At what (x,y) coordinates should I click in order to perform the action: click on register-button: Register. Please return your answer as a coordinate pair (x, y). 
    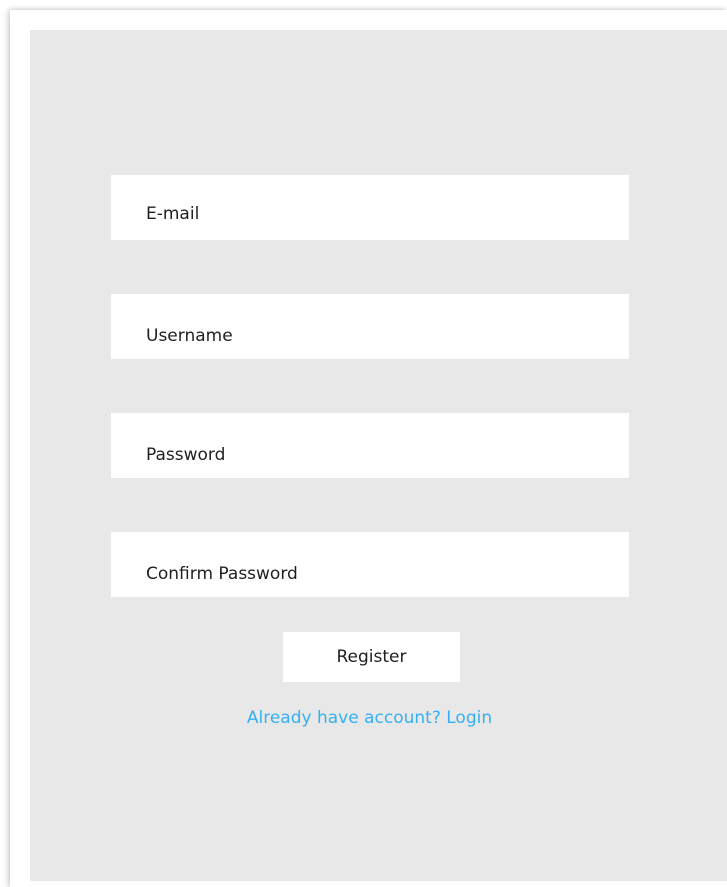
    Looking at the image, I should click on (371, 657).